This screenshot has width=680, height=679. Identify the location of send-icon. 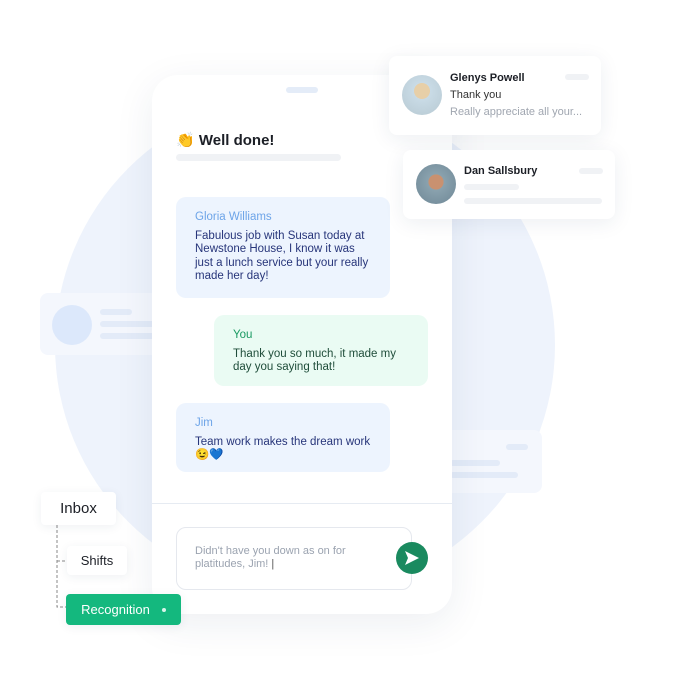
(412, 558).